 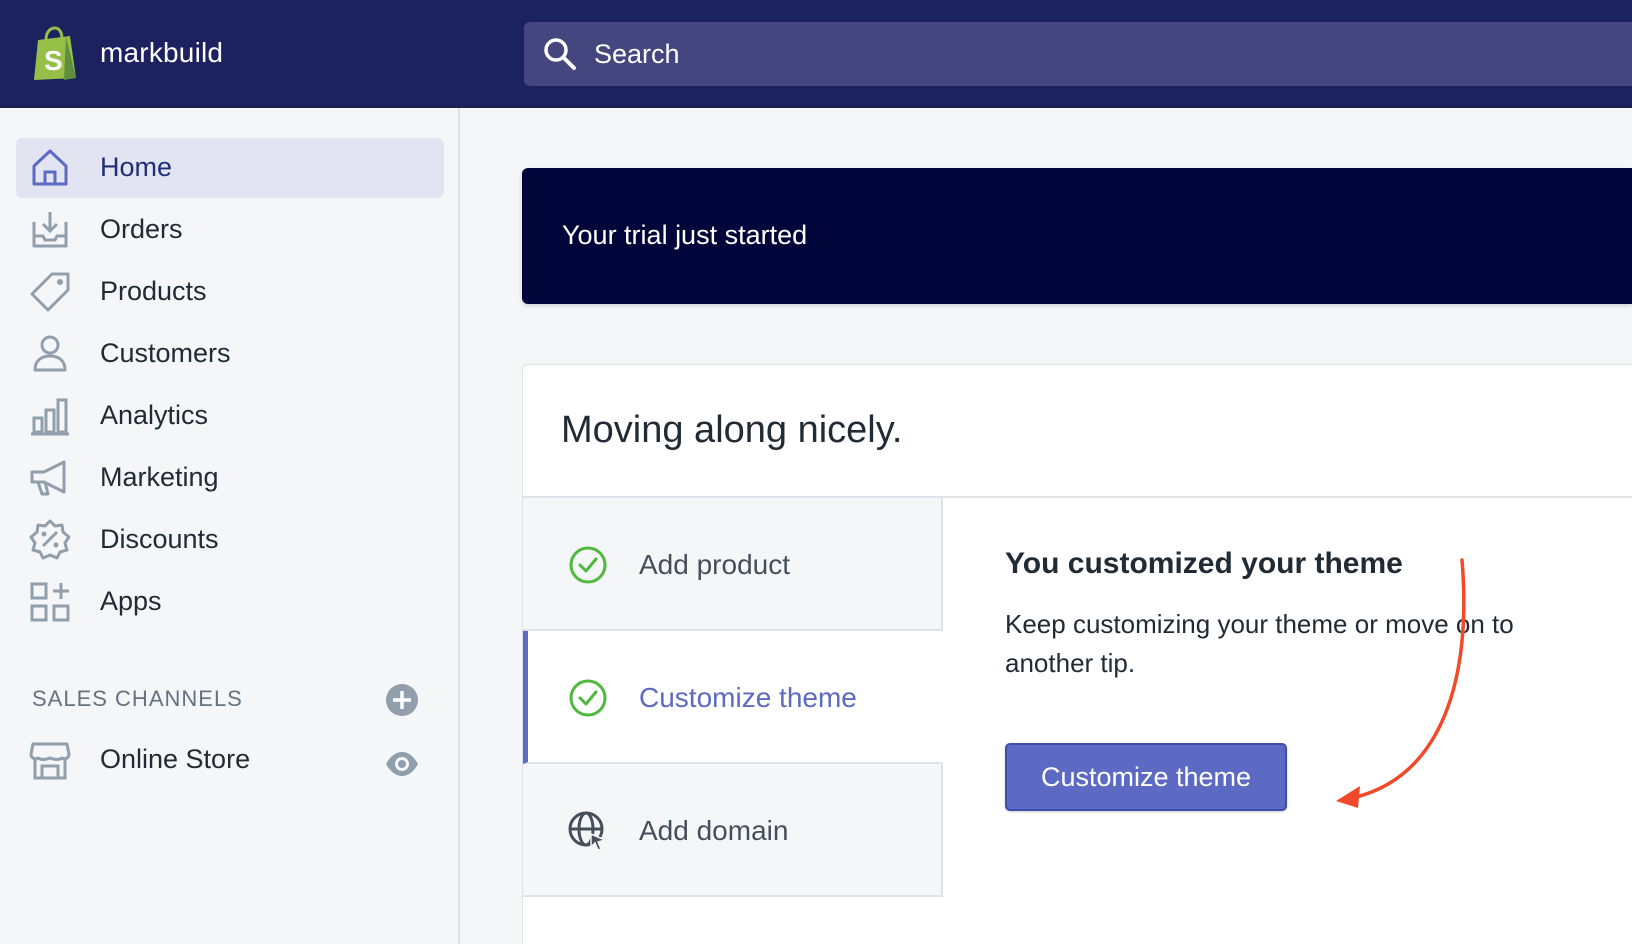 I want to click on sidebar-item-label: Marketing, so click(x=159, y=477).